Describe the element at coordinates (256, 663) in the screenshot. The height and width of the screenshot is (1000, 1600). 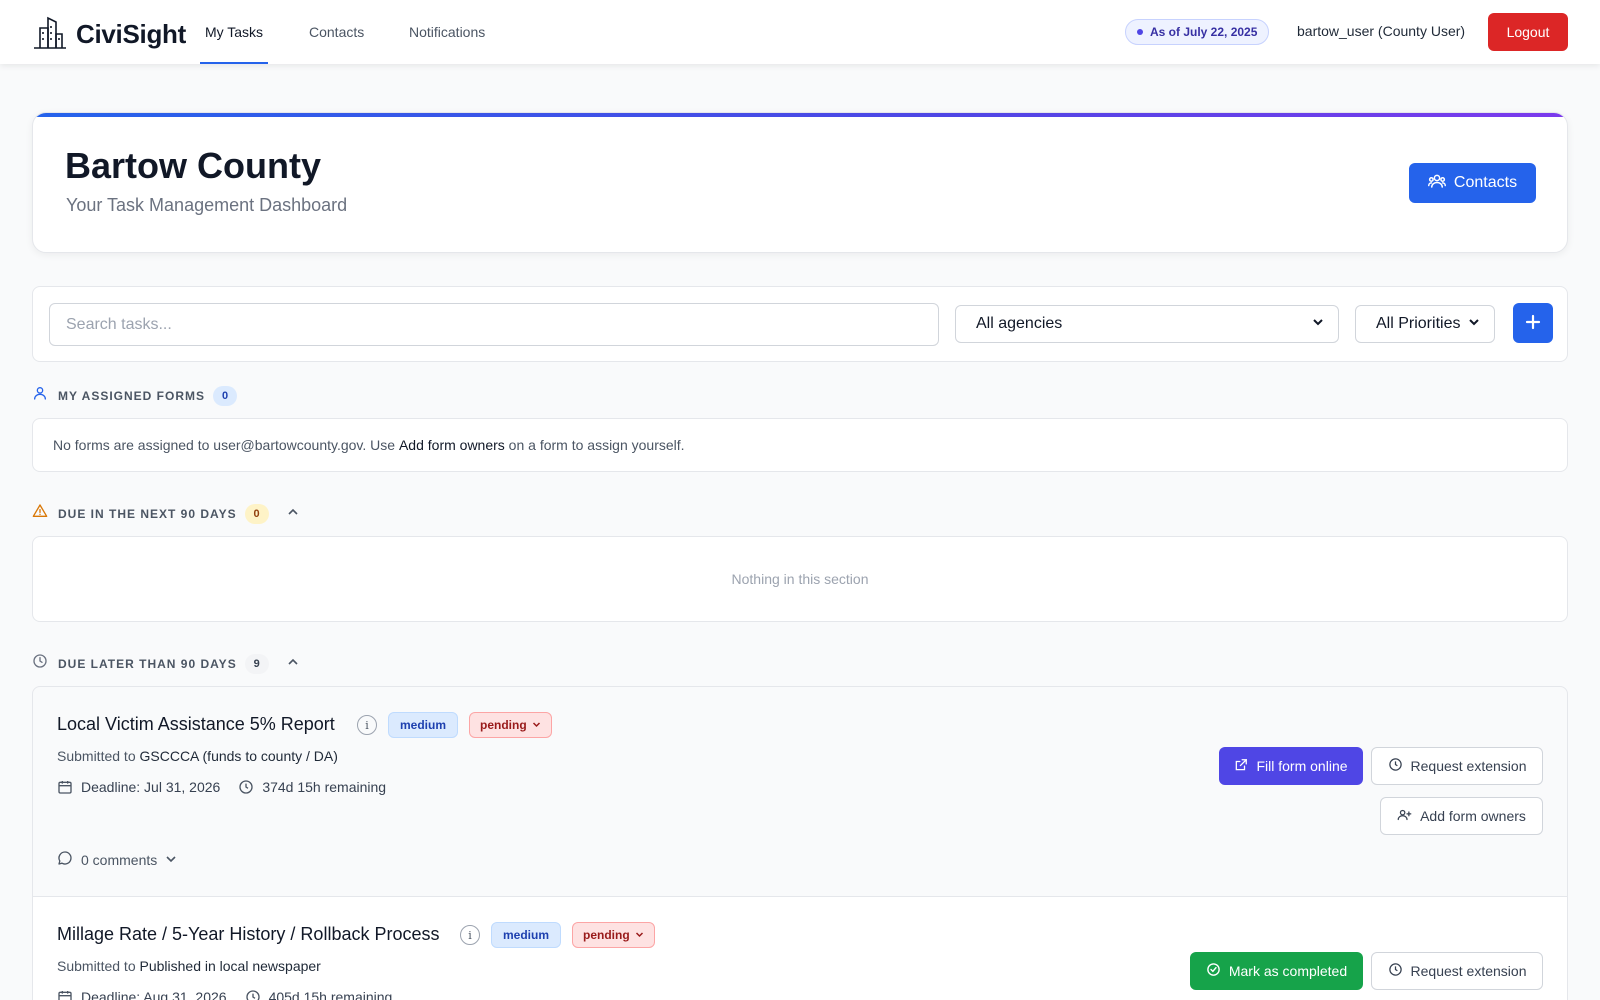
I see `count-badge: 9` at that location.